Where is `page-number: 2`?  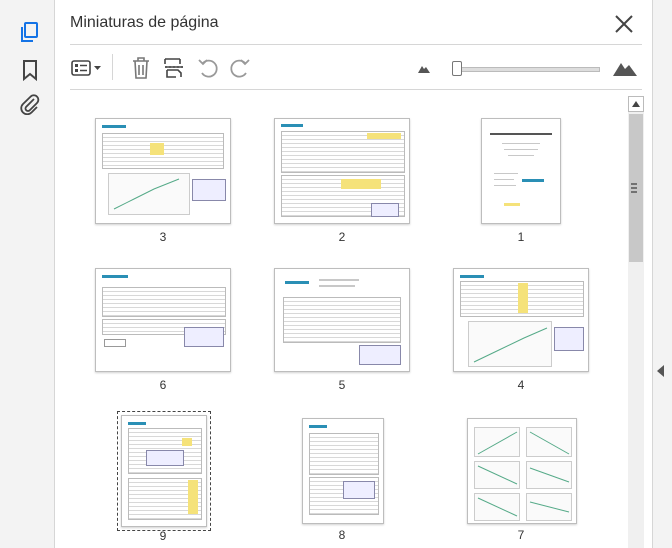 page-number: 2 is located at coordinates (342, 237).